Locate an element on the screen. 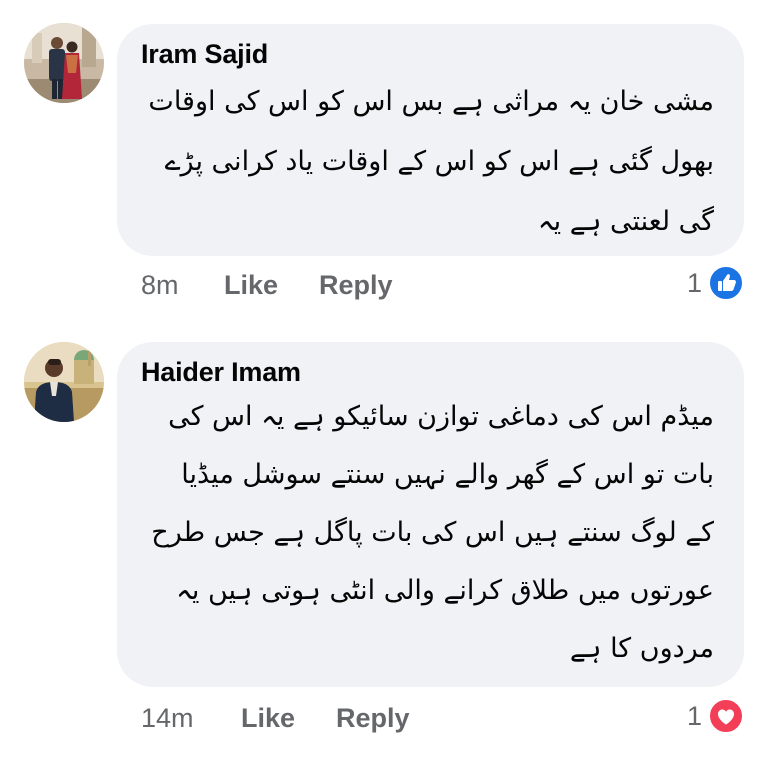  author-name: Iram Sajid is located at coordinates (427, 54).